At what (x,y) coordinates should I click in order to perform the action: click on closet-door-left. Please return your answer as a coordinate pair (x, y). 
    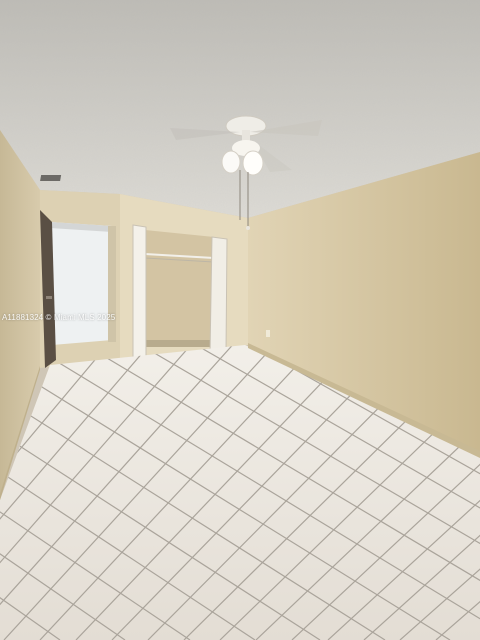
    Looking at the image, I should click on (139, 293).